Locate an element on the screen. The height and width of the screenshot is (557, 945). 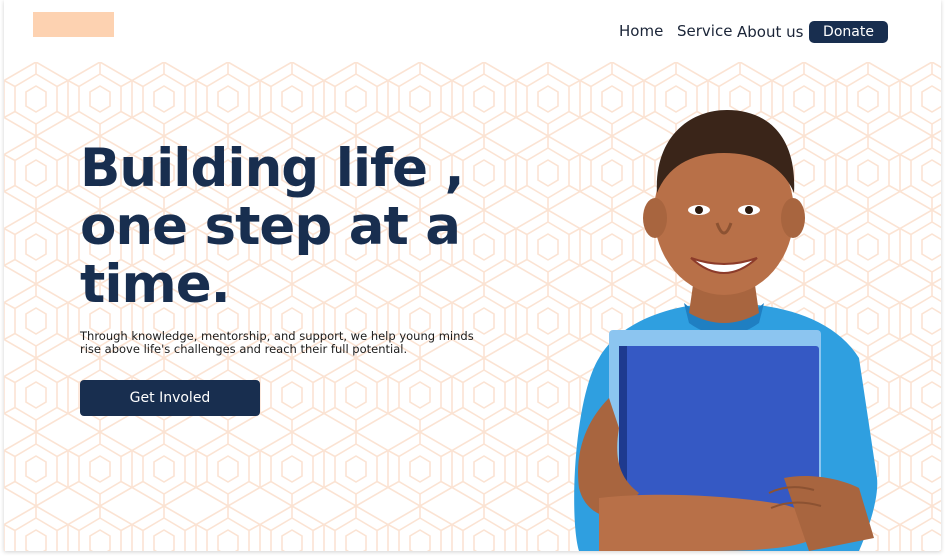
hero-title-line2: one step at a is located at coordinates (270, 226).